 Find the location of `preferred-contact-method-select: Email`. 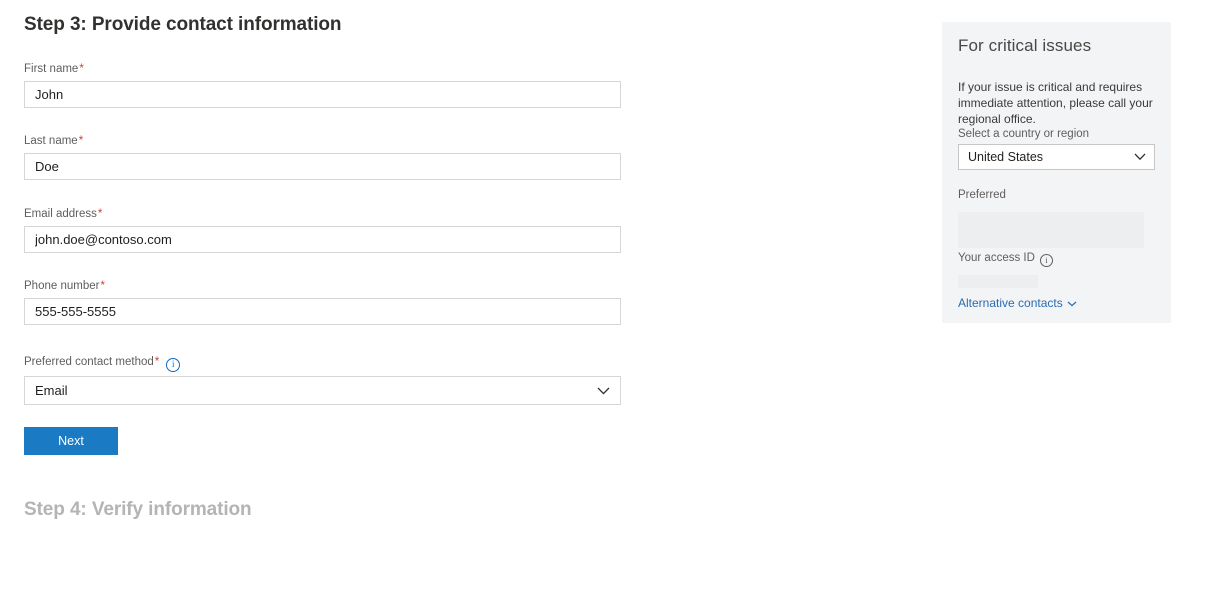

preferred-contact-method-select: Email is located at coordinates (322, 390).